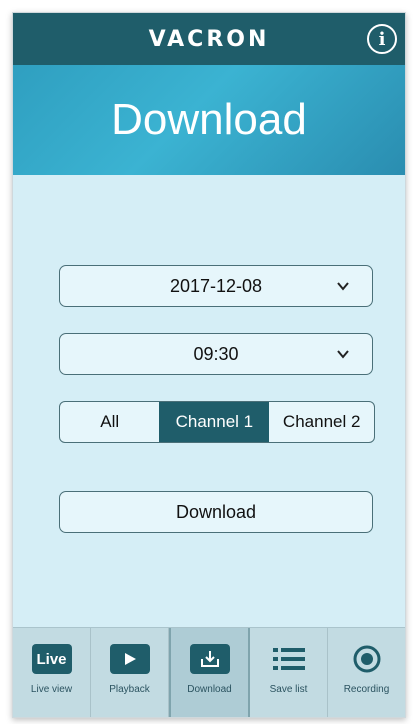 The height and width of the screenshot is (724, 417). I want to click on hero-banner: Download, so click(209, 120).